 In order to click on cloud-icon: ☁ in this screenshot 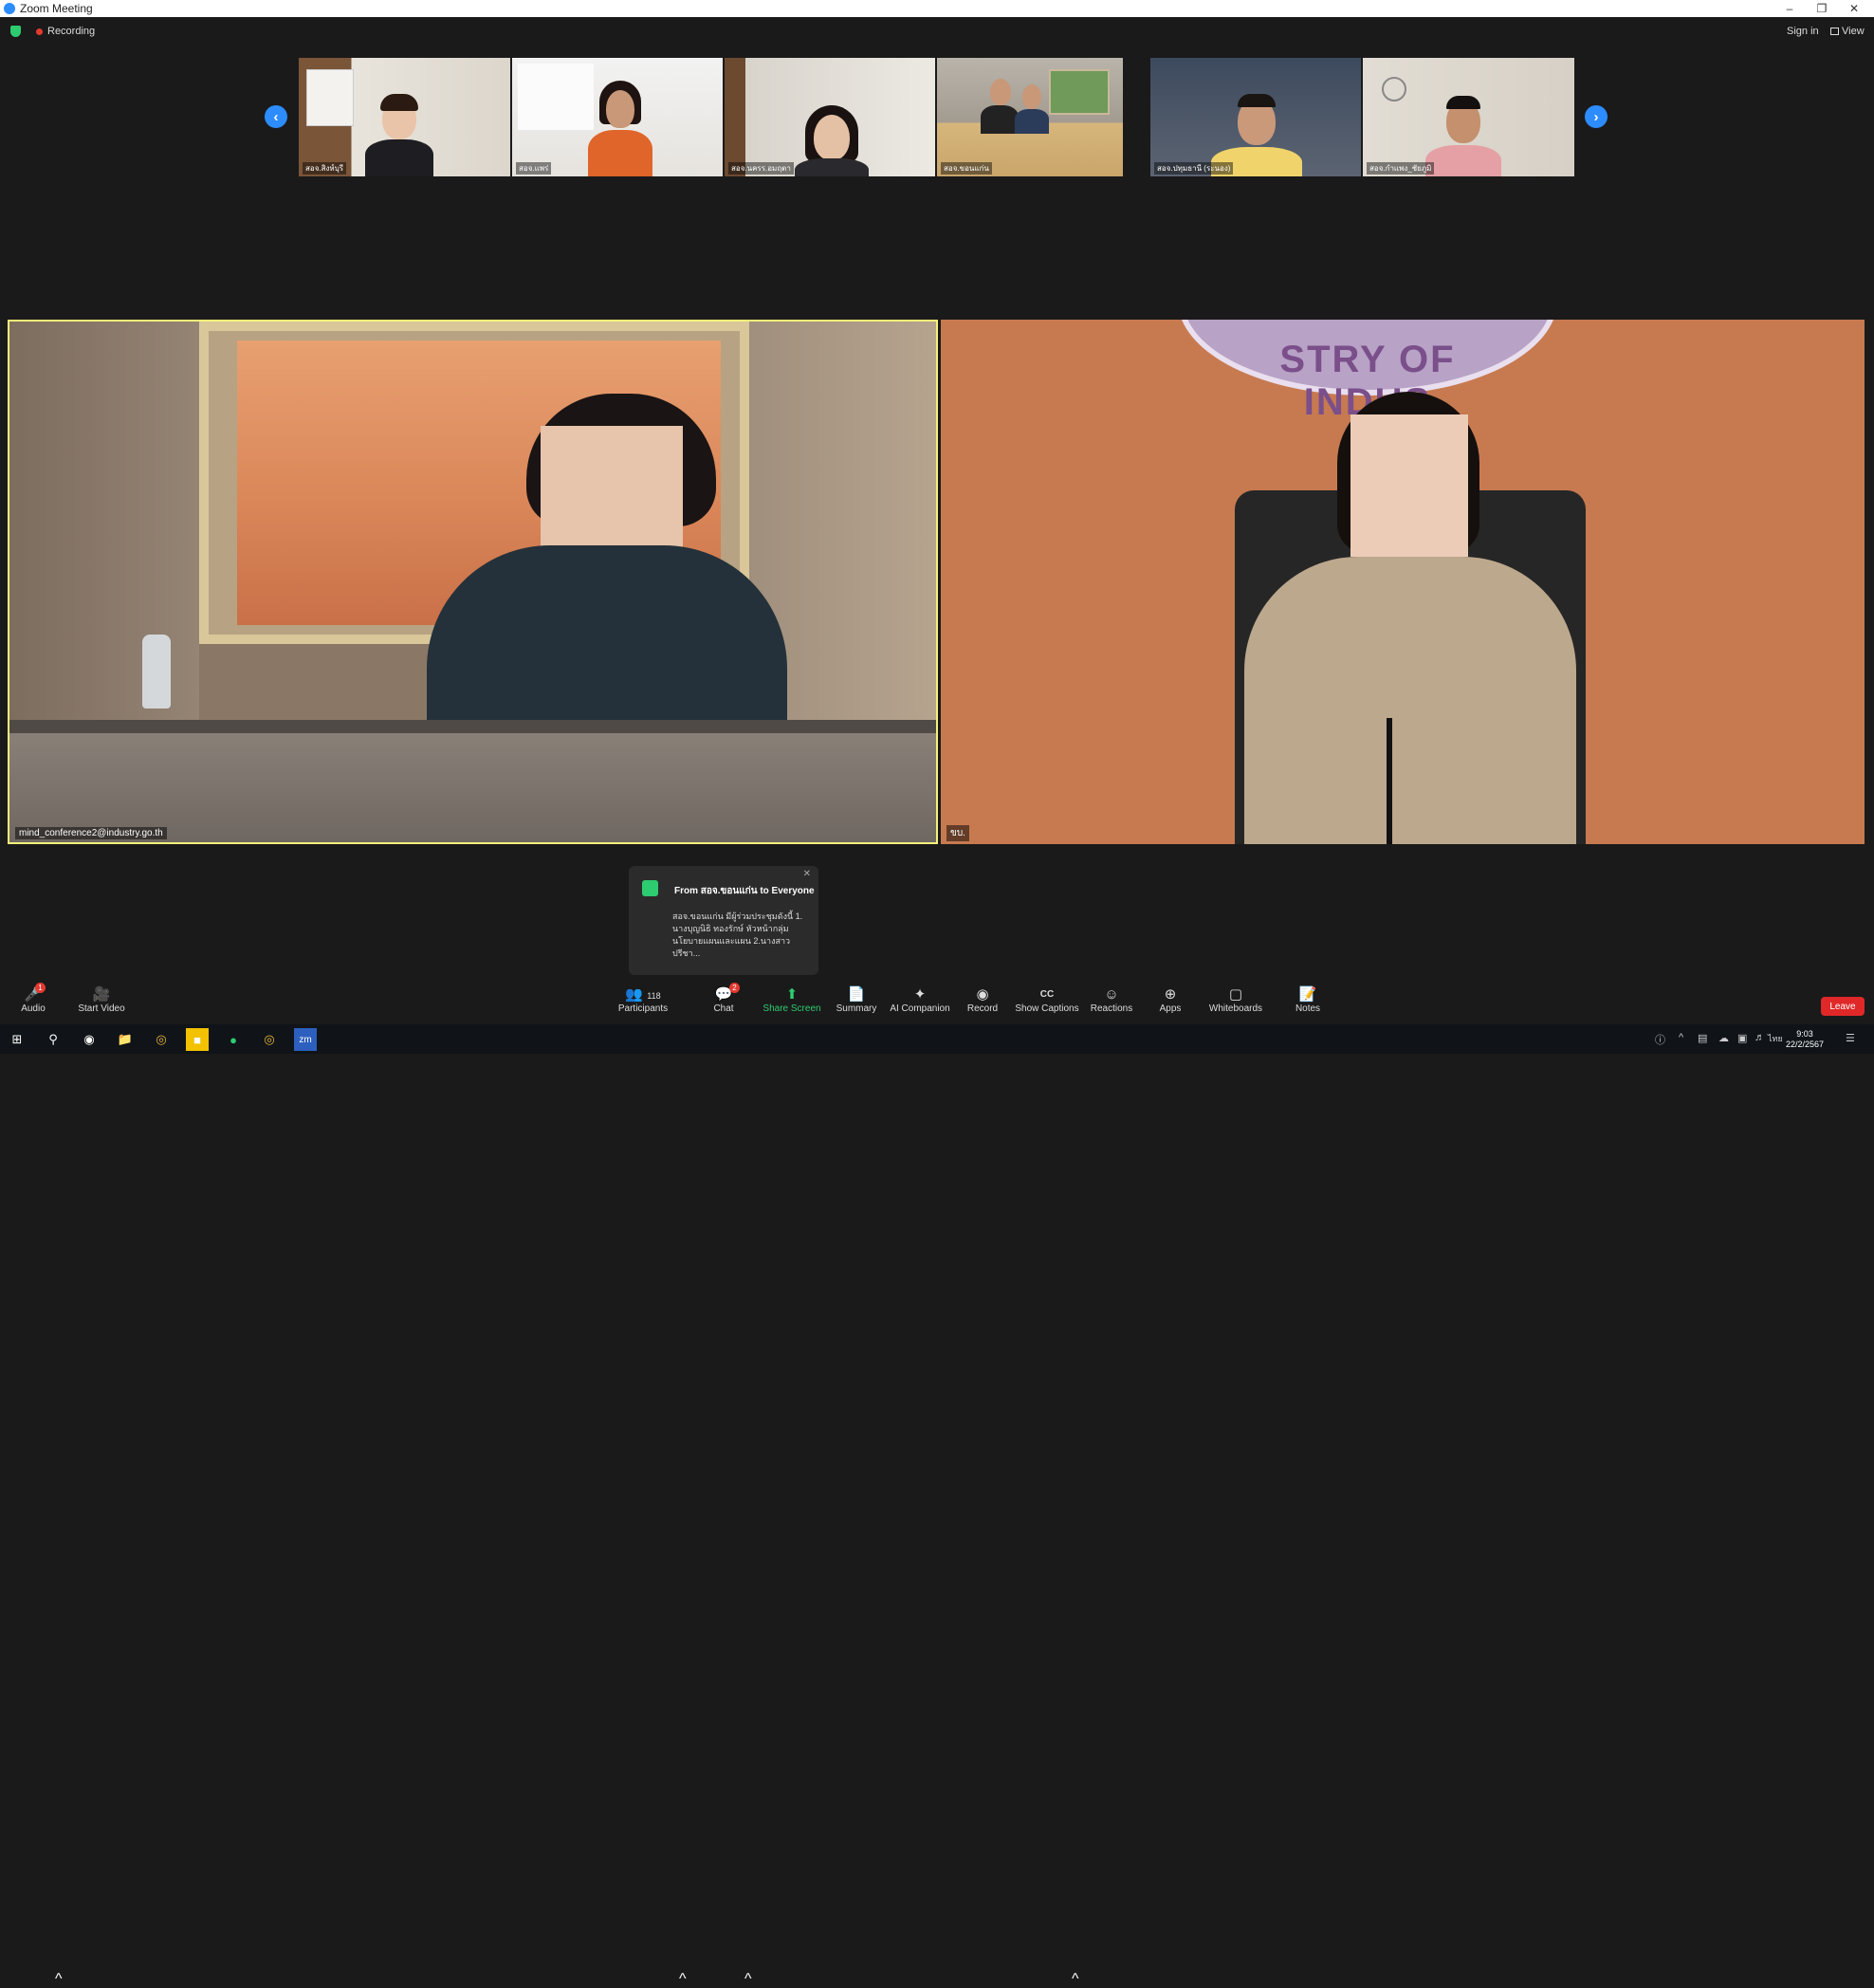, I will do `click(1723, 1038)`.